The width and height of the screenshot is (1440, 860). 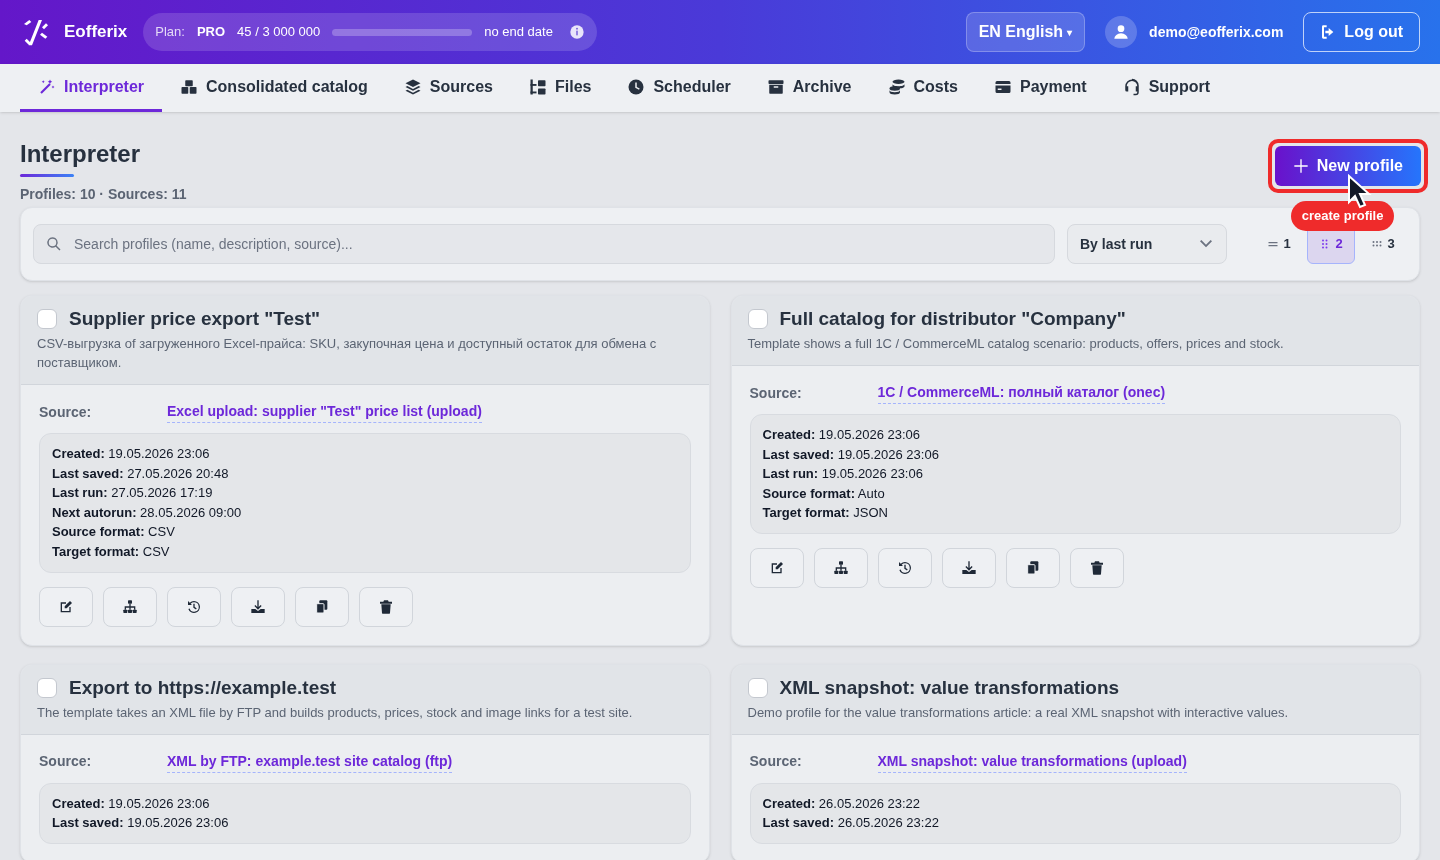 I want to click on coins-icon, so click(x=896, y=86).